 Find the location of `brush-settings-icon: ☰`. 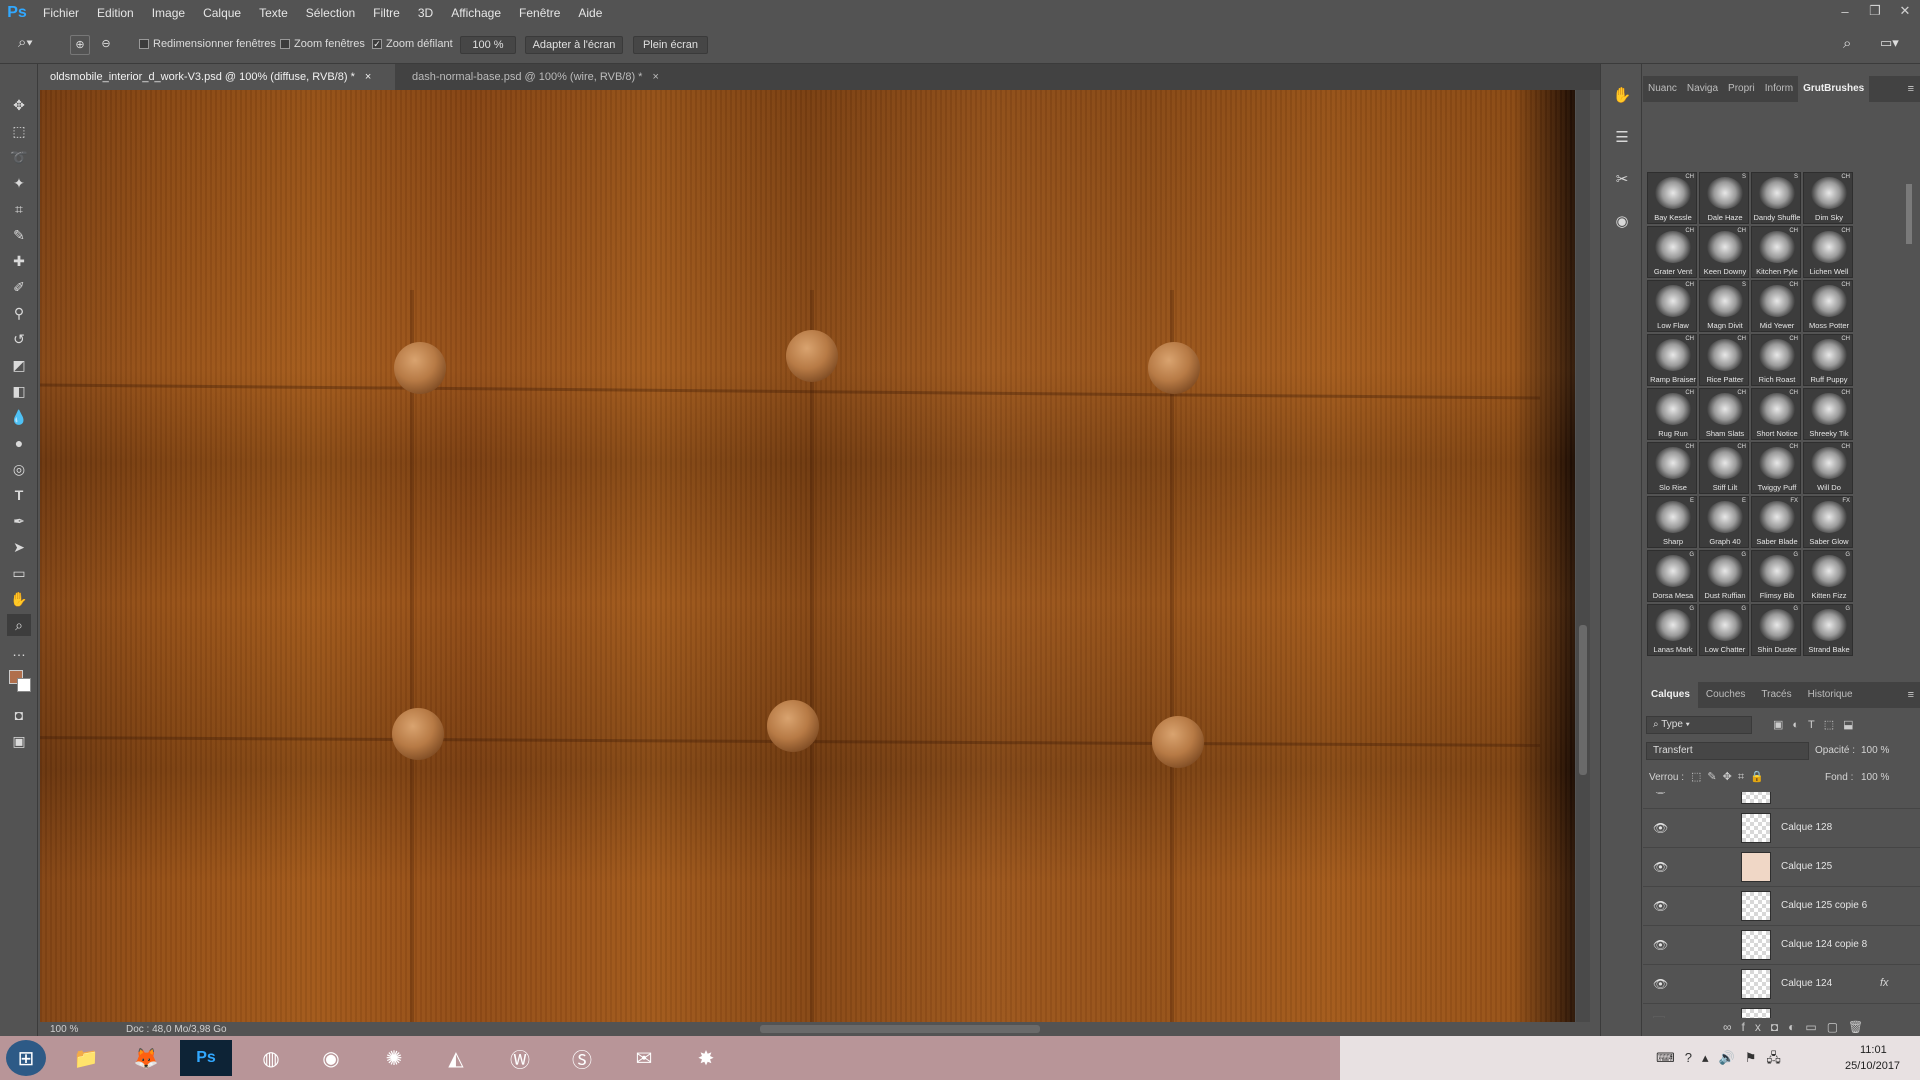

brush-settings-icon: ☰ is located at coordinates (1622, 137).